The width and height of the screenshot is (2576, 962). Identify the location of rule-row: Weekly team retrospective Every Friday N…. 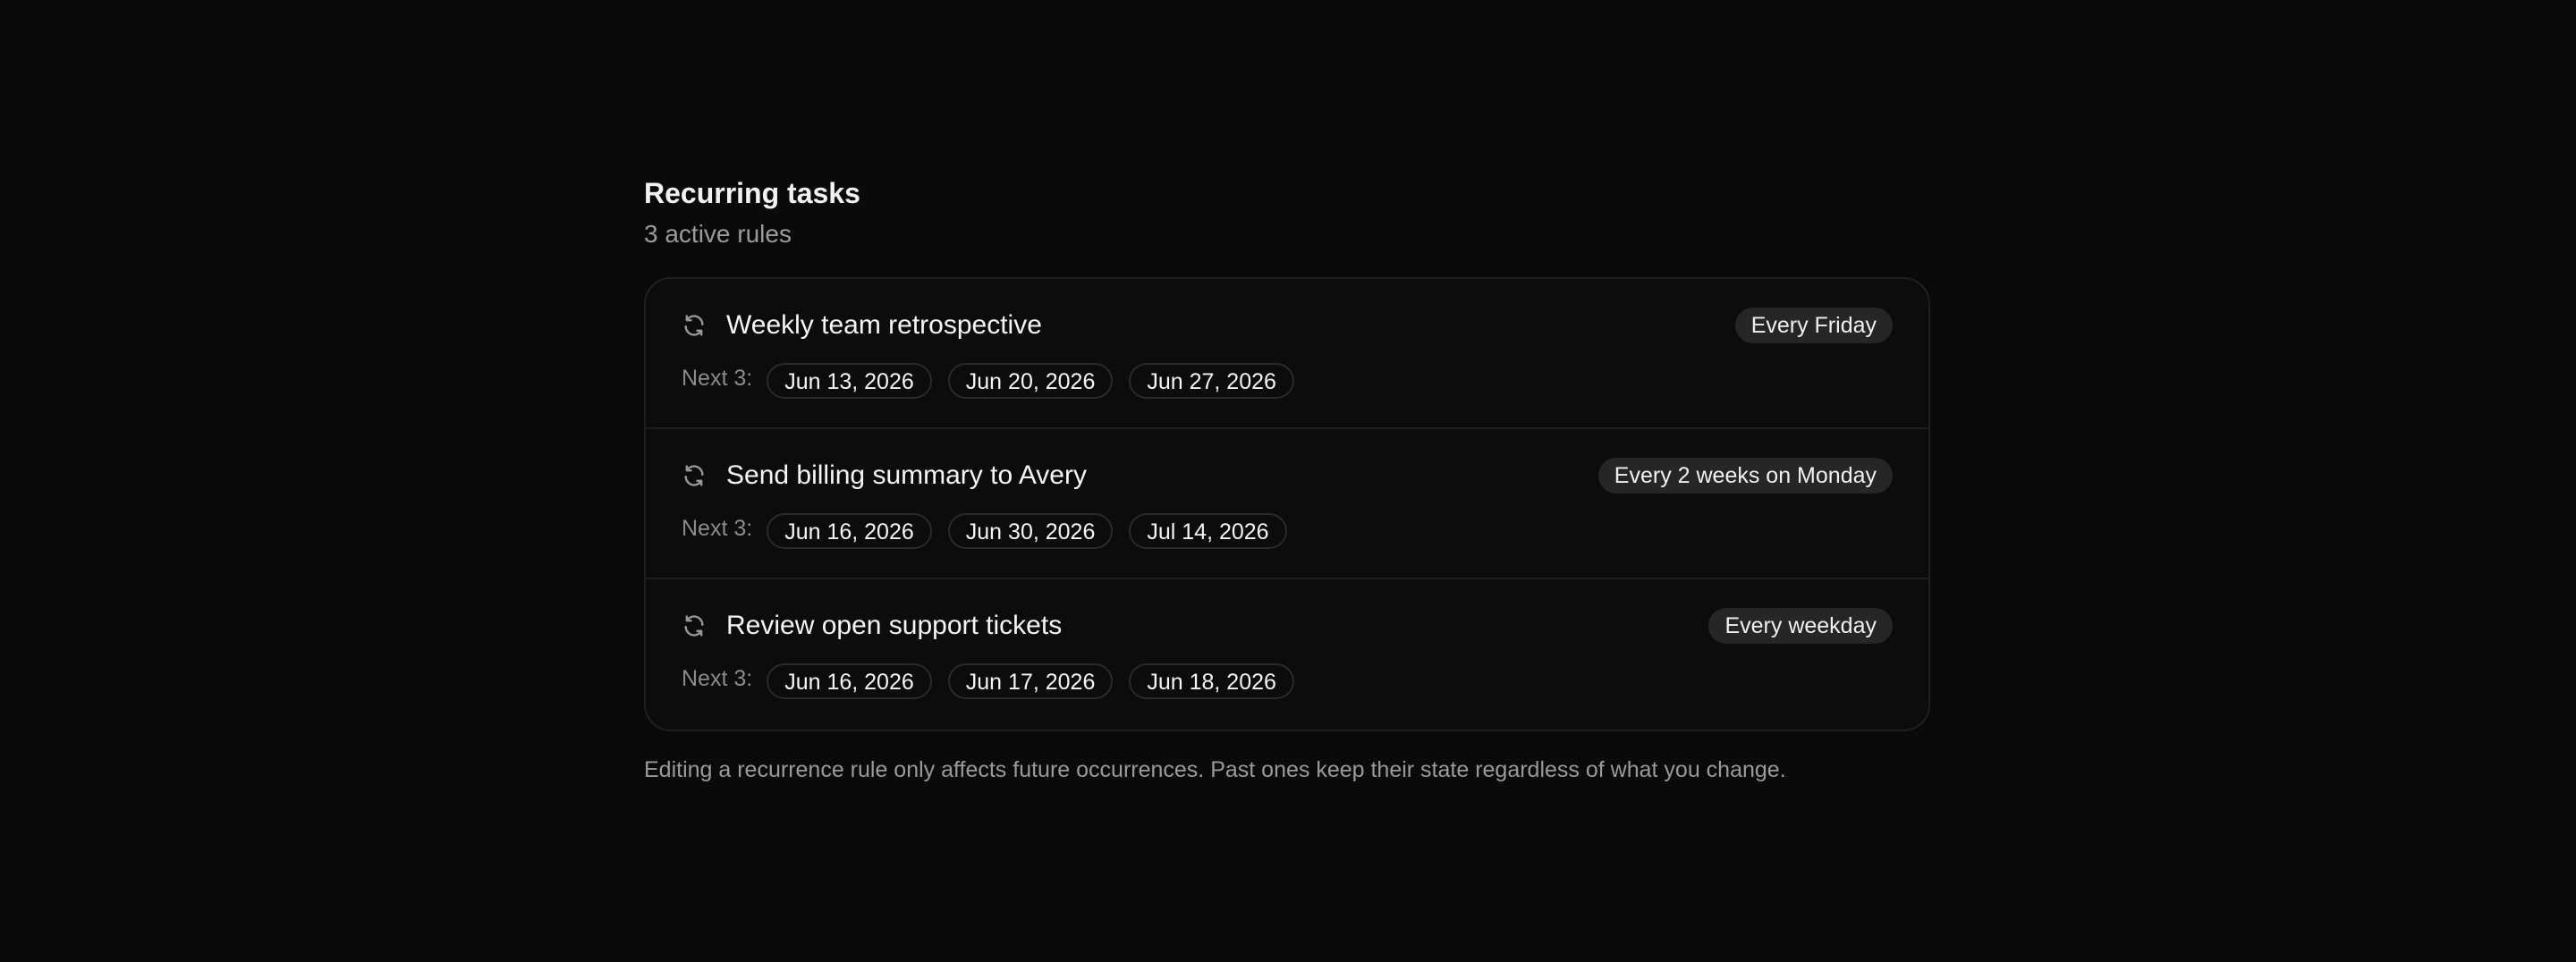
(1287, 354).